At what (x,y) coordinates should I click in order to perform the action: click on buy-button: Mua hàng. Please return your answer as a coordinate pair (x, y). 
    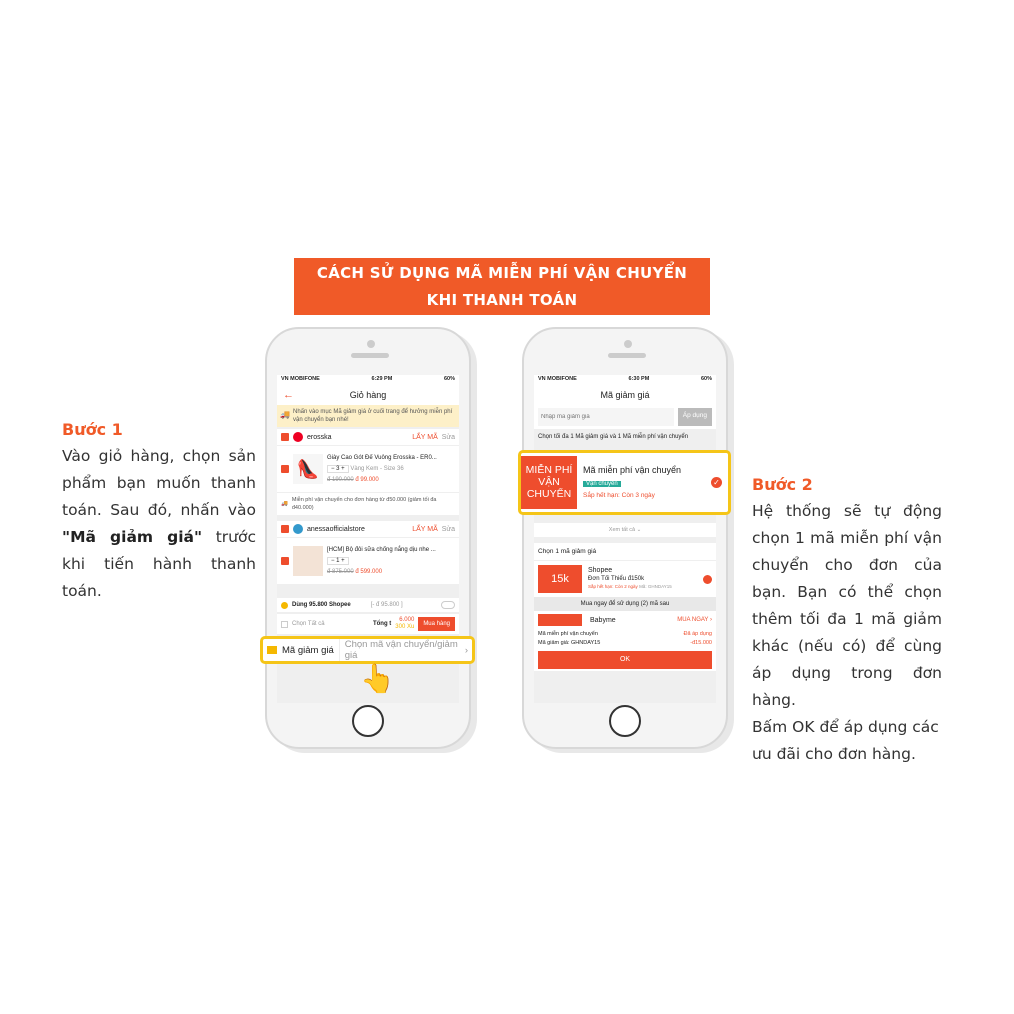
    Looking at the image, I should click on (436, 624).